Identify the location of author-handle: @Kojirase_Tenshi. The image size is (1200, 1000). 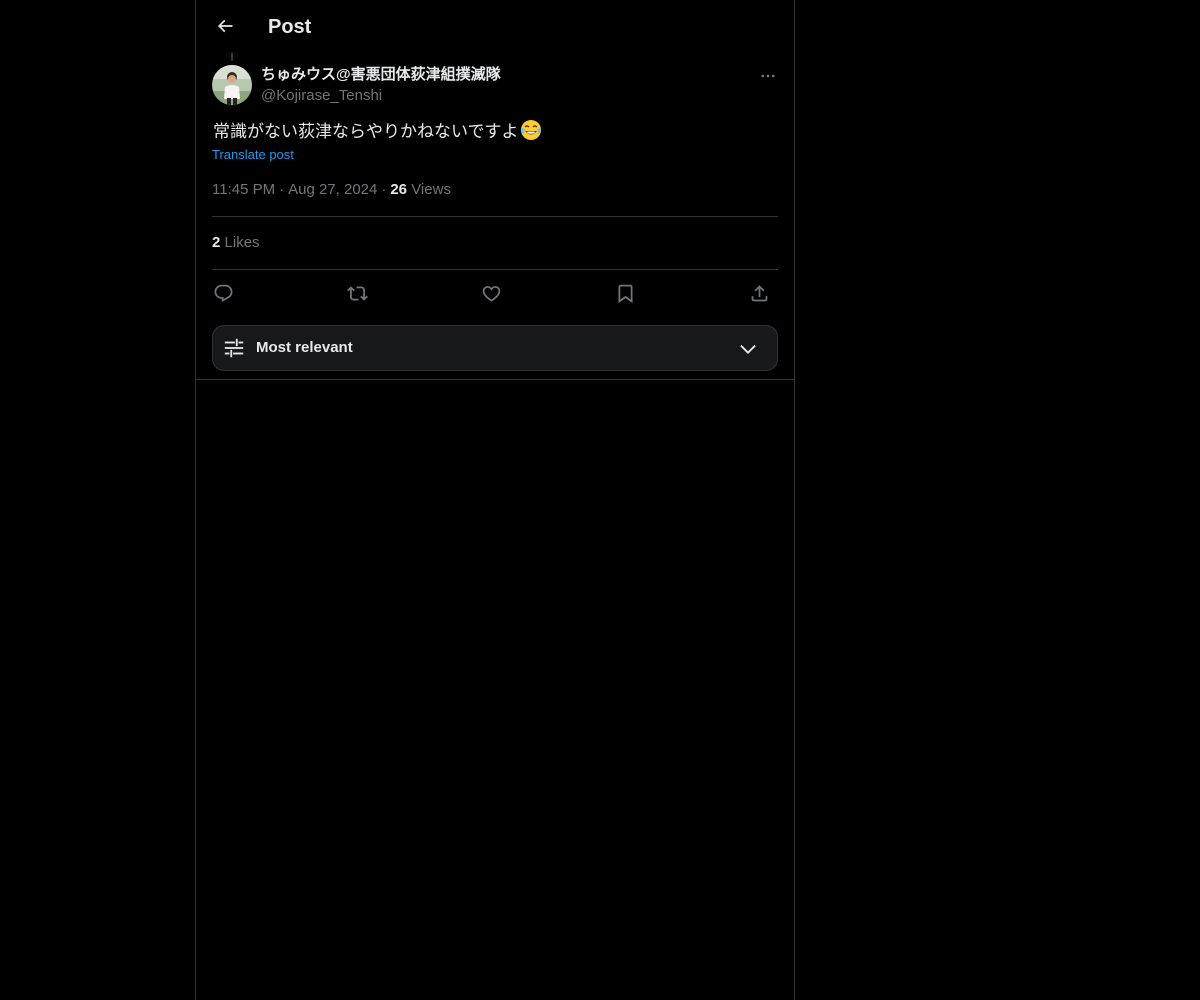
(321, 96).